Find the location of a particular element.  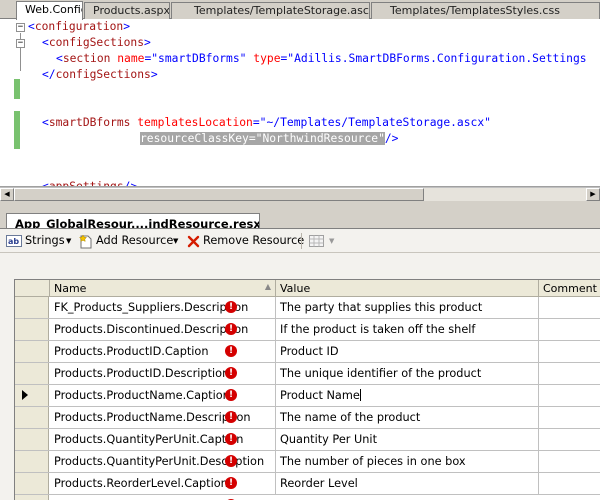

value-cell: The unique identifier of the product is located at coordinates (407, 373).